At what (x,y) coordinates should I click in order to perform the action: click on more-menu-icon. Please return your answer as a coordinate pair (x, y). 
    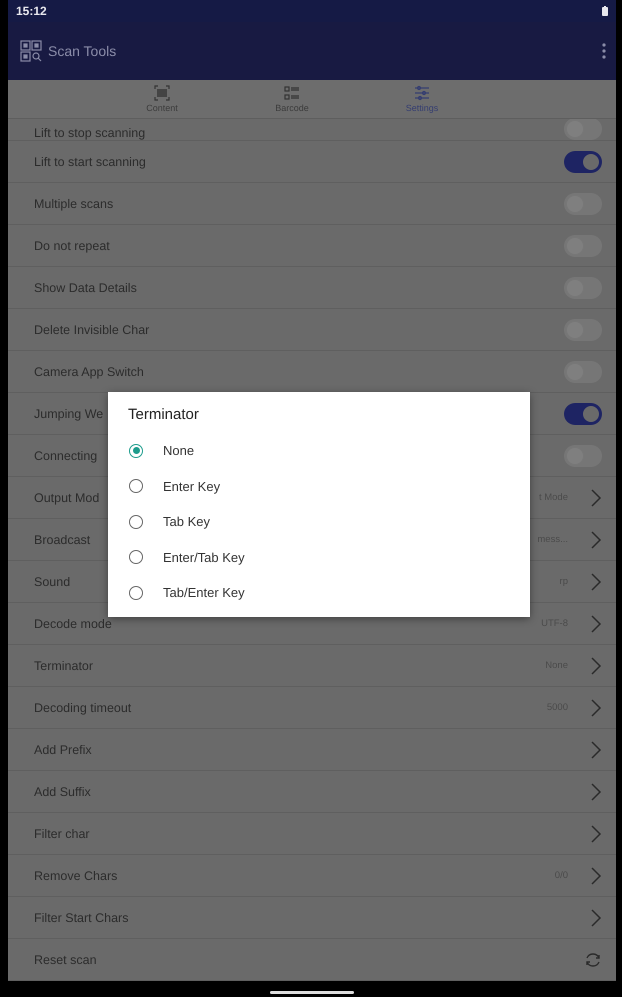
    Looking at the image, I should click on (604, 51).